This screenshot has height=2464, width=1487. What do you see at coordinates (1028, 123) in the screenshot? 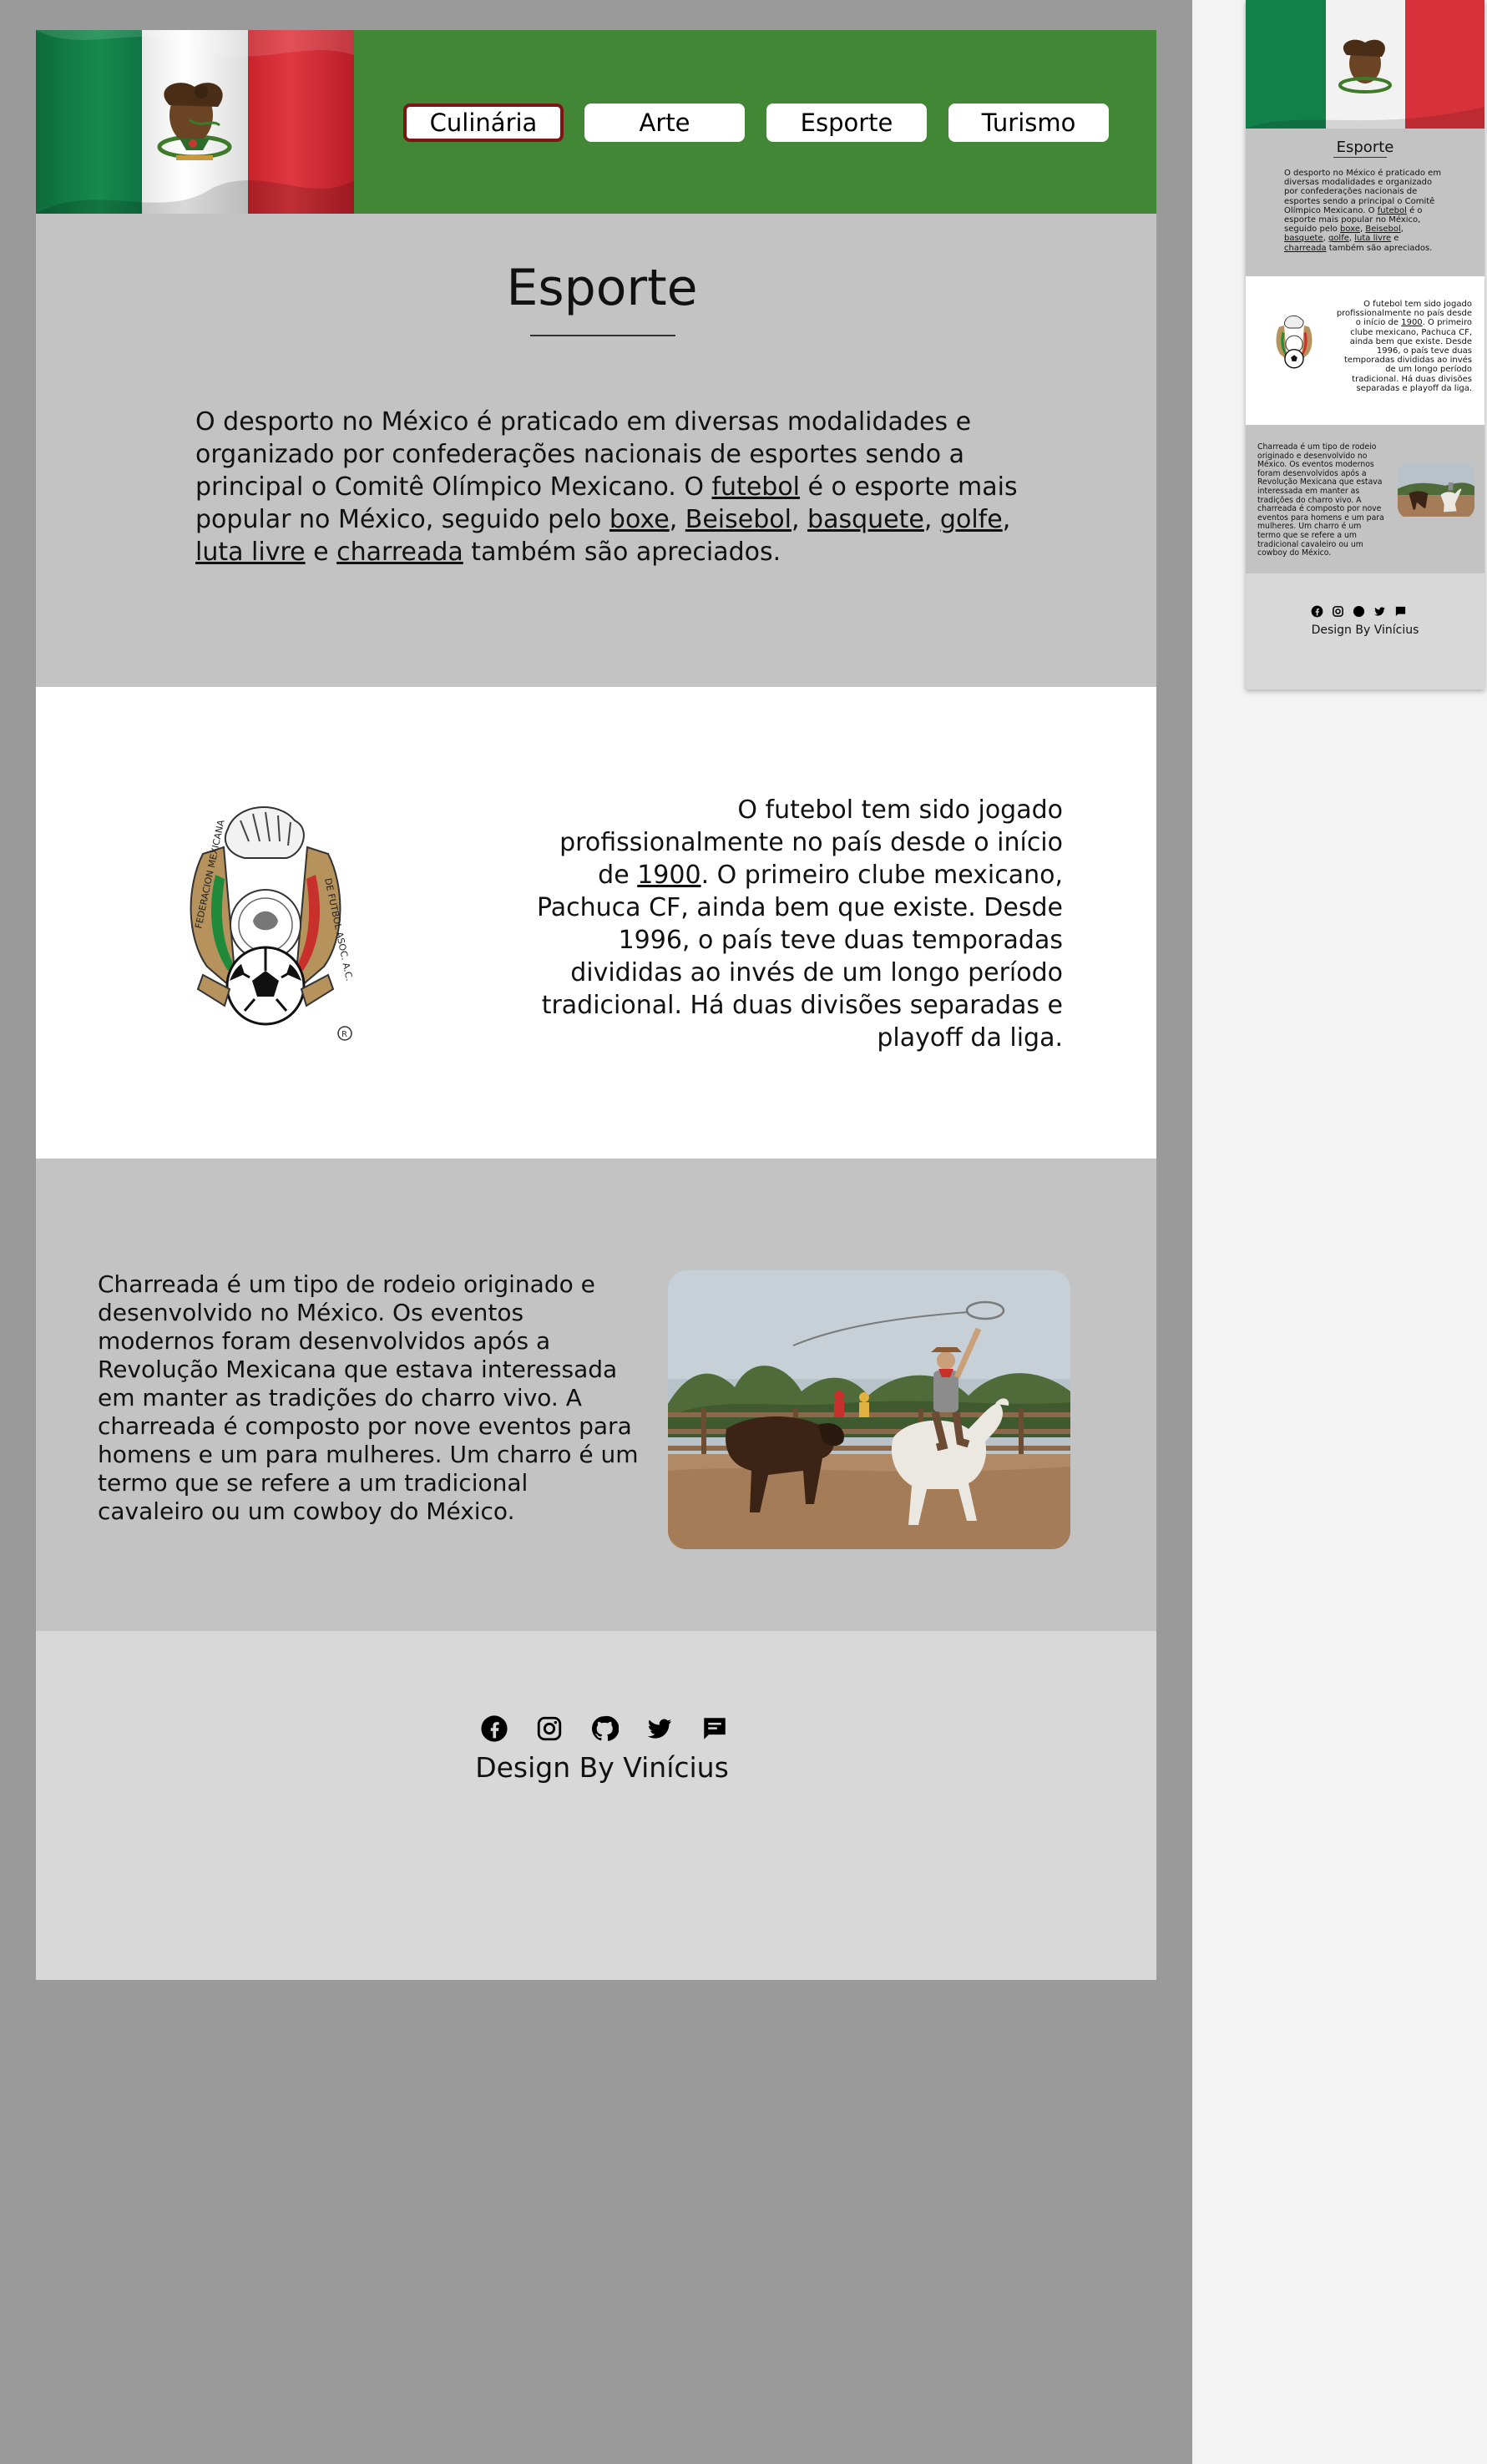
I see `nav-turismo-button: Turismo` at bounding box center [1028, 123].